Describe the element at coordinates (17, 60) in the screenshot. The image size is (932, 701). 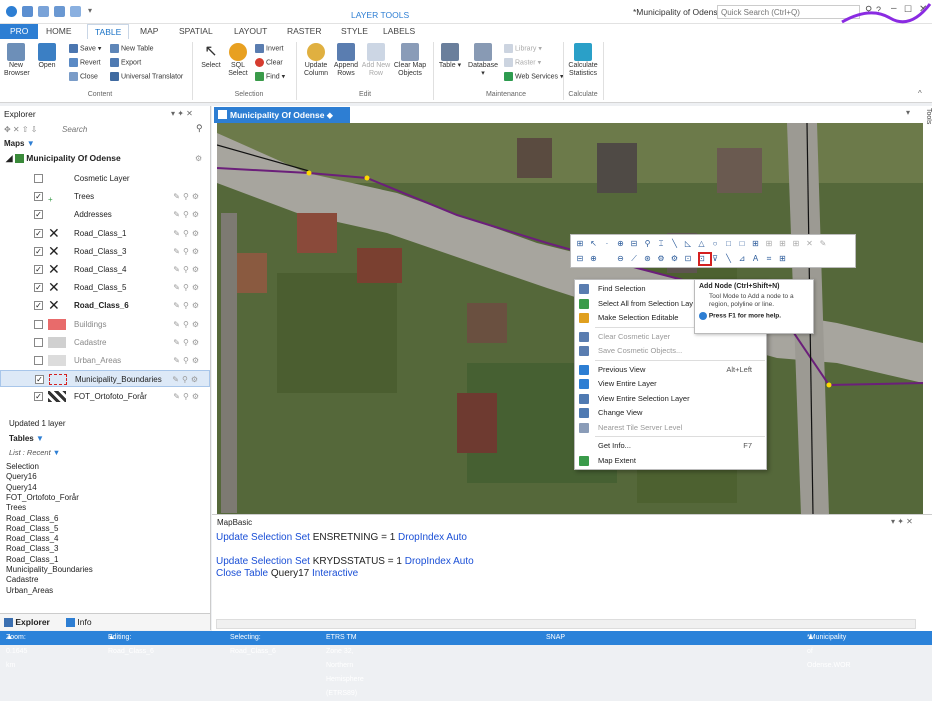
I see `new-browser-button: New Browser` at that location.